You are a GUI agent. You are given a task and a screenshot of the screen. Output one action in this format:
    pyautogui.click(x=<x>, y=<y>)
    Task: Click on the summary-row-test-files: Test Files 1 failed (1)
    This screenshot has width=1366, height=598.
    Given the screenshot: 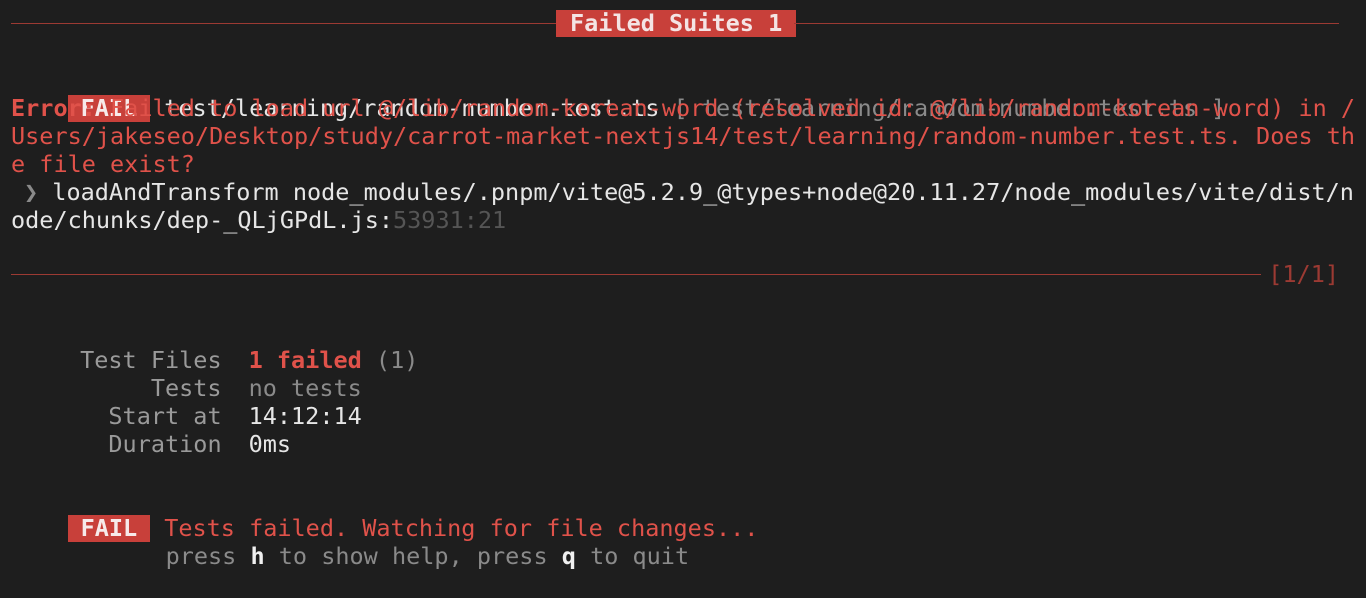 What is the action you would take?
    pyautogui.click(x=214, y=346)
    